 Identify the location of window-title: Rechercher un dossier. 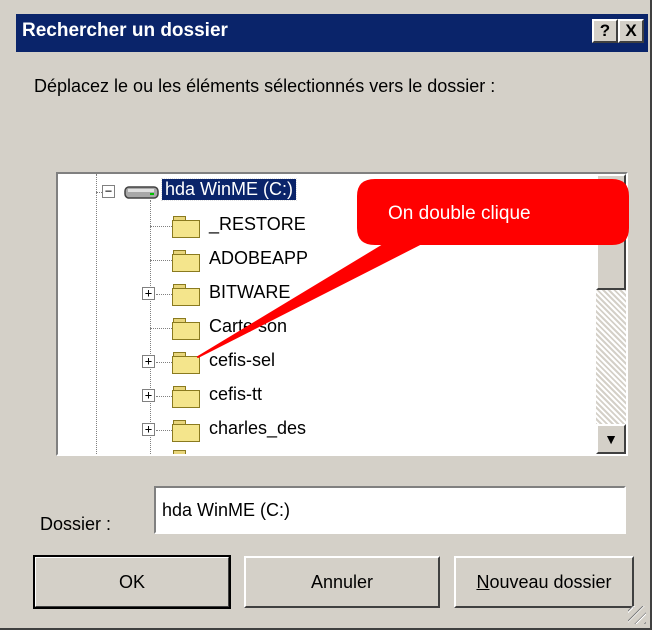
(125, 30).